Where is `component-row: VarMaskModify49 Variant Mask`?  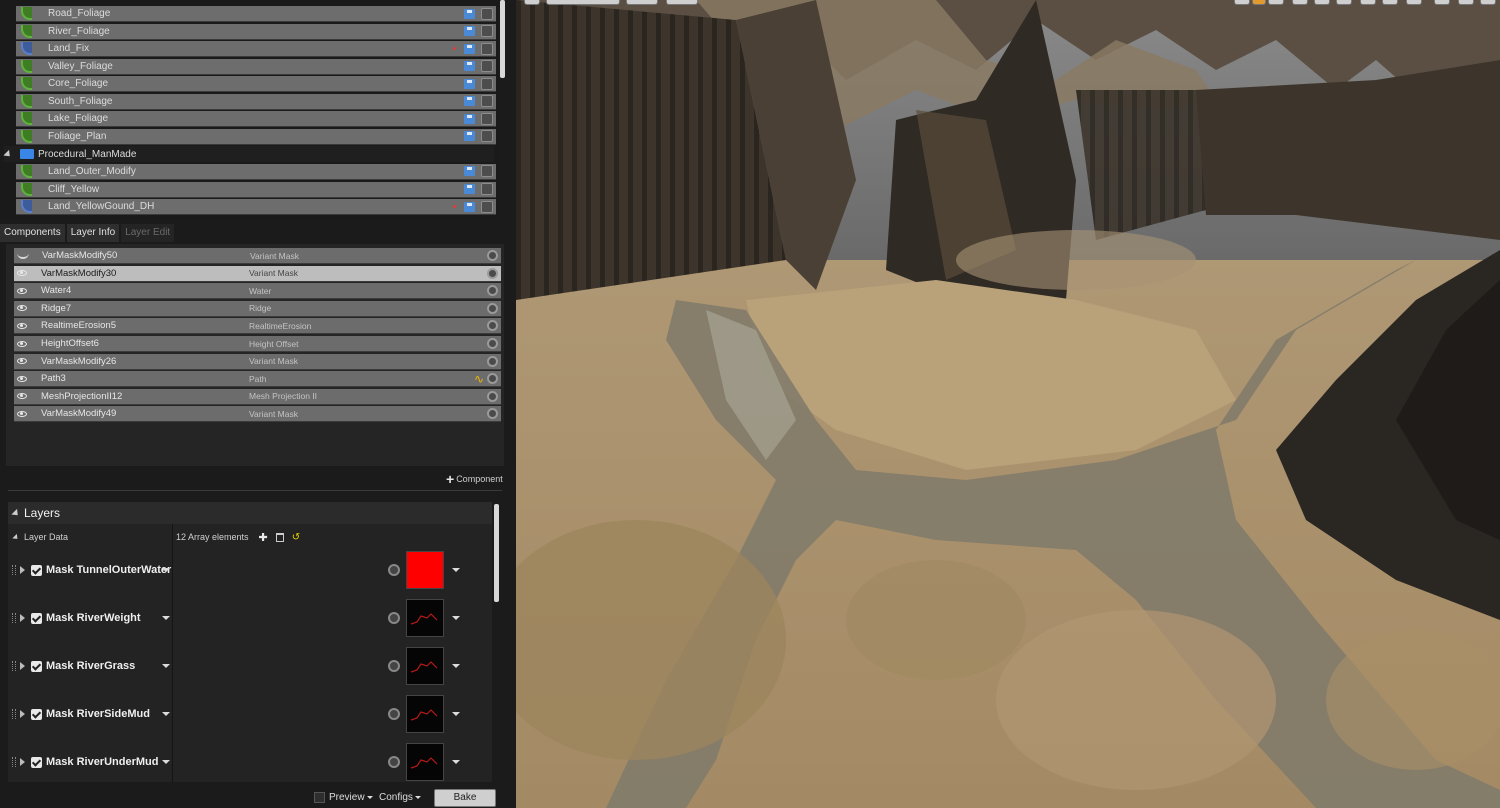
component-row: VarMaskModify49 Variant Mask is located at coordinates (257, 414).